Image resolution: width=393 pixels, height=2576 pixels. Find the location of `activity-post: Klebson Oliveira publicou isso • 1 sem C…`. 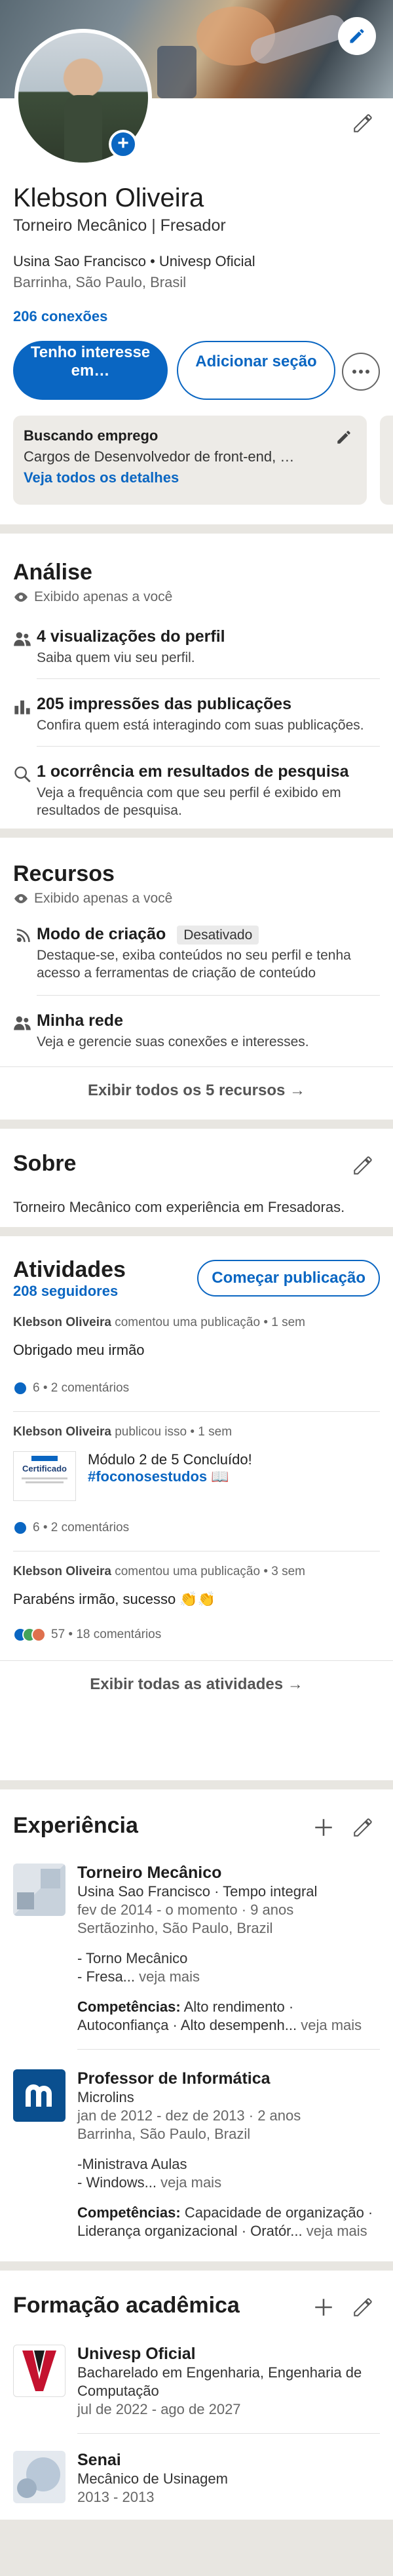

activity-post: Klebson Oliveira publicou isso • 1 sem C… is located at coordinates (196, 1480).